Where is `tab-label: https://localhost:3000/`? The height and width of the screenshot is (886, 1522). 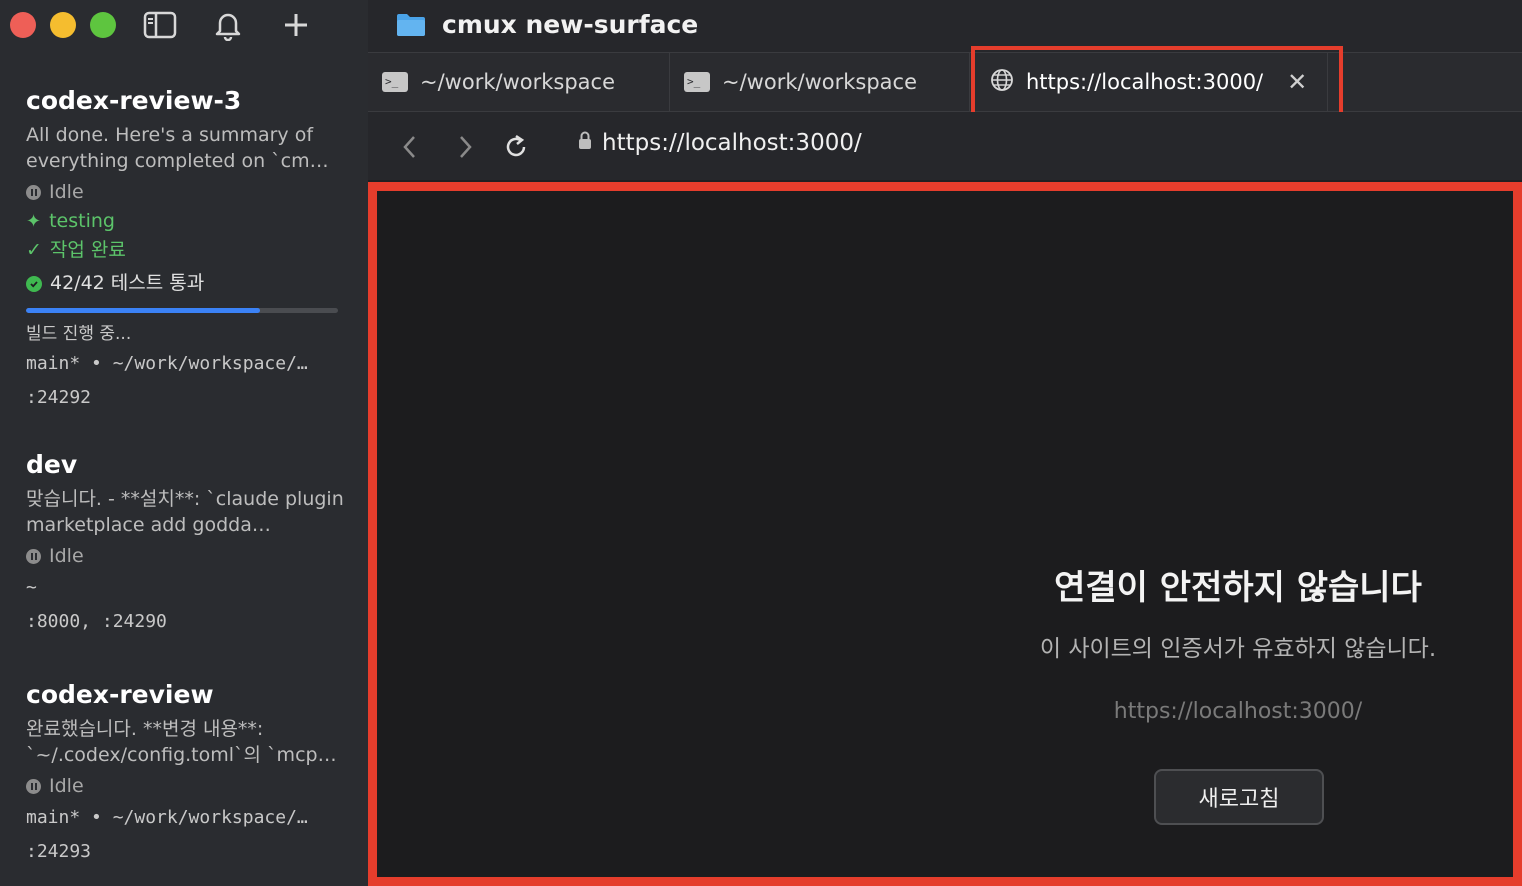 tab-label: https://localhost:3000/ is located at coordinates (1145, 82).